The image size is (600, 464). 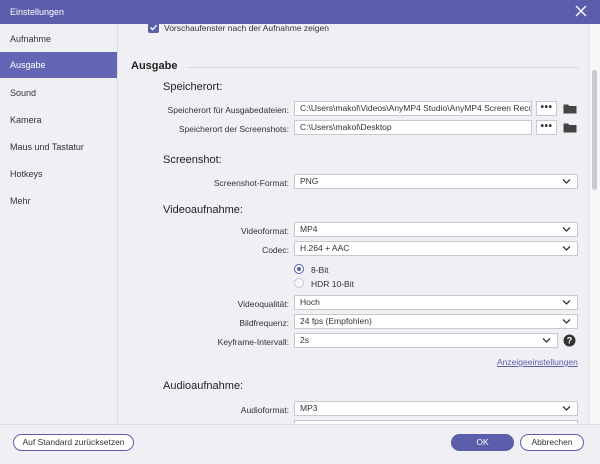 What do you see at coordinates (300, 444) in the screenshot?
I see `footer: Auf Standard zurücksetzen OK Abbrechen` at bounding box center [300, 444].